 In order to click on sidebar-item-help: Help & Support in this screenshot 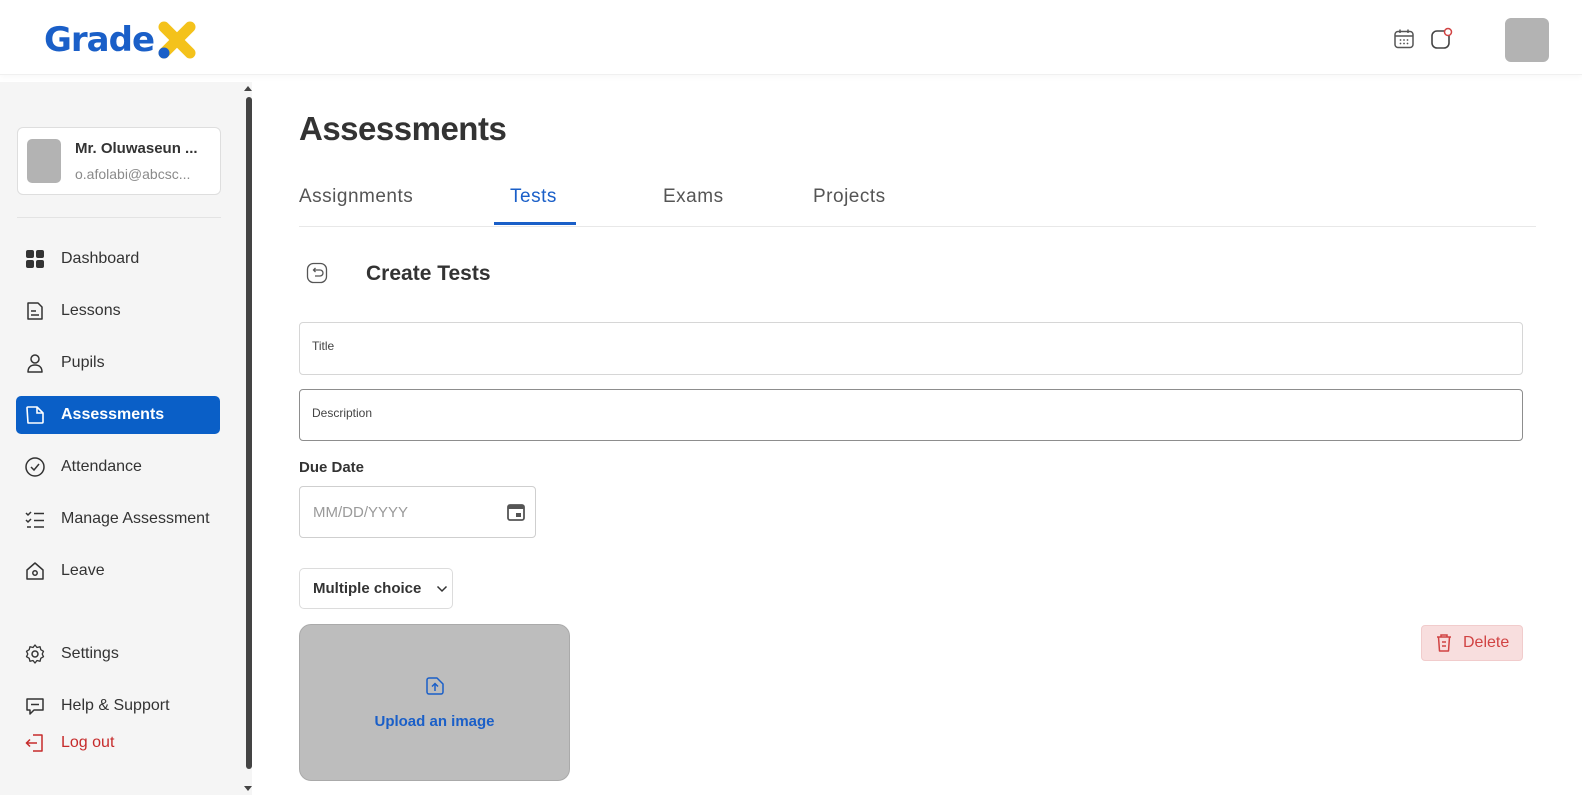, I will do `click(118, 706)`.